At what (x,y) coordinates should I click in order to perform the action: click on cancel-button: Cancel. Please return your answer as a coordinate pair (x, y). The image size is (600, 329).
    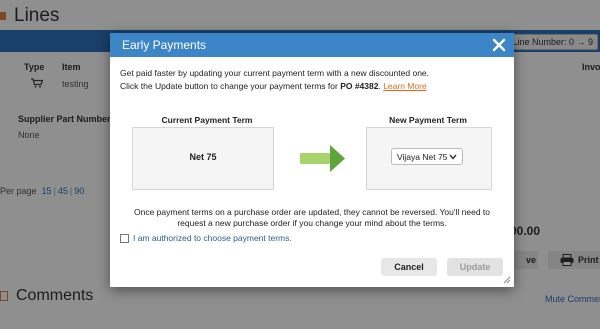
    Looking at the image, I should click on (409, 267).